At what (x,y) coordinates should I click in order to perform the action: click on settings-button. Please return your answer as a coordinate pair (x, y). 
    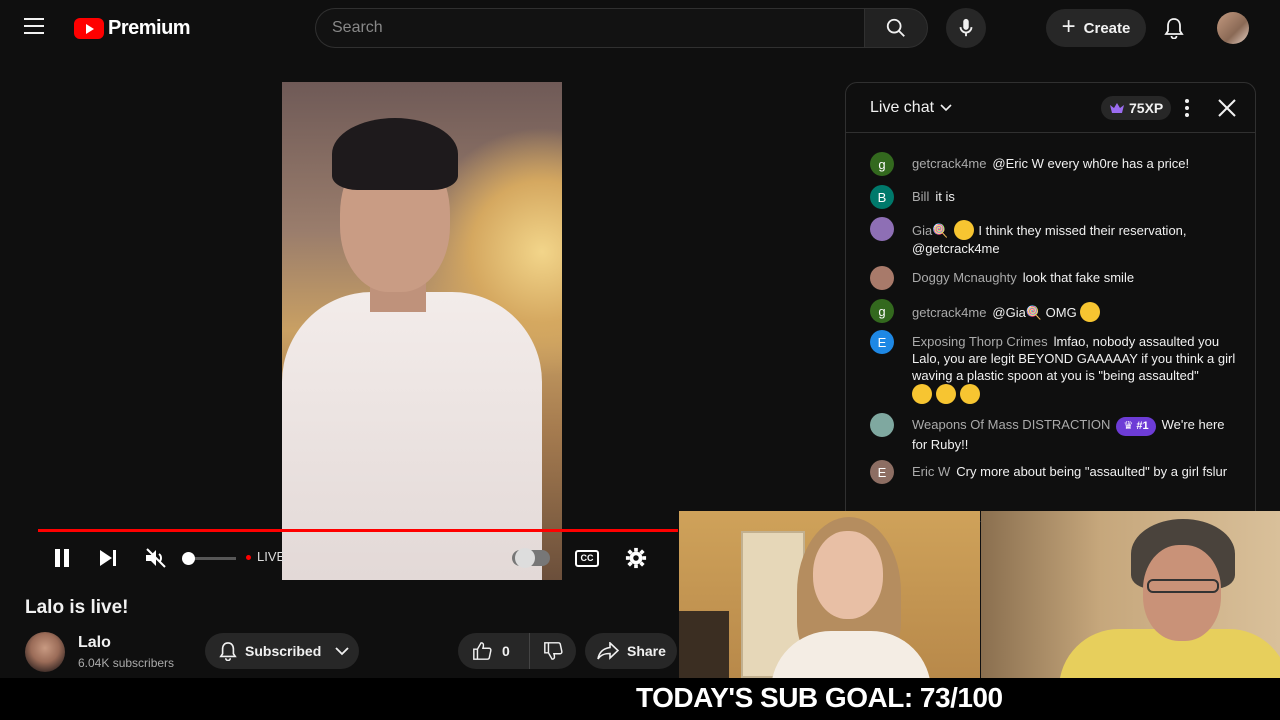
    Looking at the image, I should click on (636, 558).